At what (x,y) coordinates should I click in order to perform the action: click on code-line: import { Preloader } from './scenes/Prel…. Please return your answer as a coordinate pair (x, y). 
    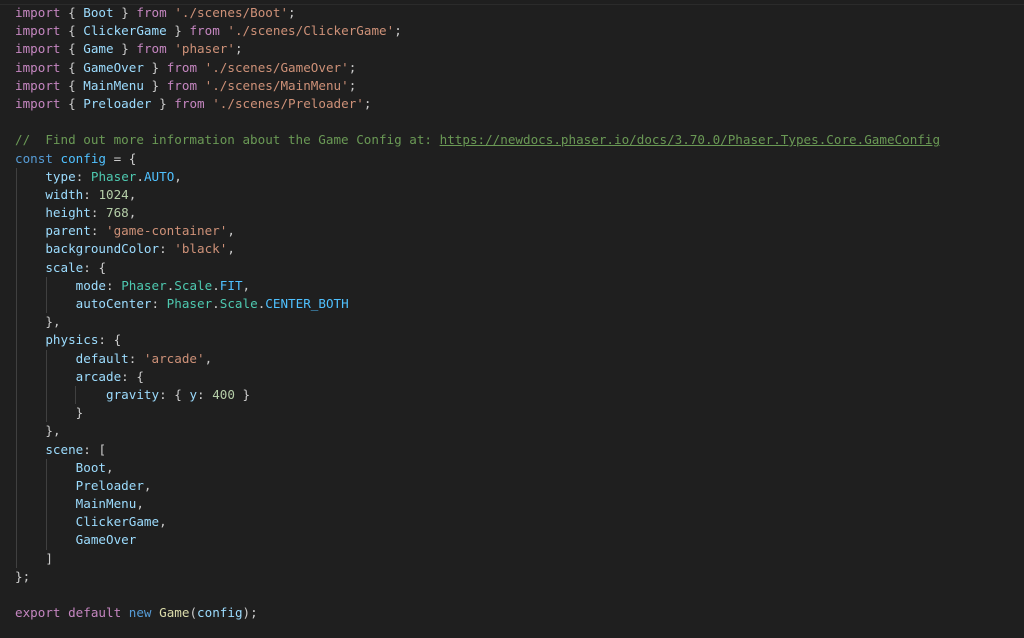
    Looking at the image, I should click on (517, 104).